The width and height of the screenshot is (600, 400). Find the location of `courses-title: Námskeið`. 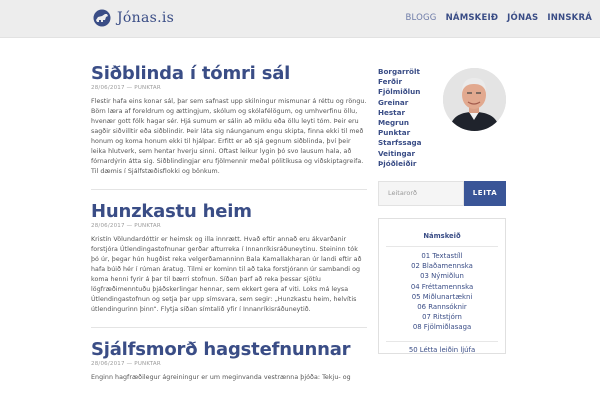

courses-title: Námskeið is located at coordinates (442, 236).